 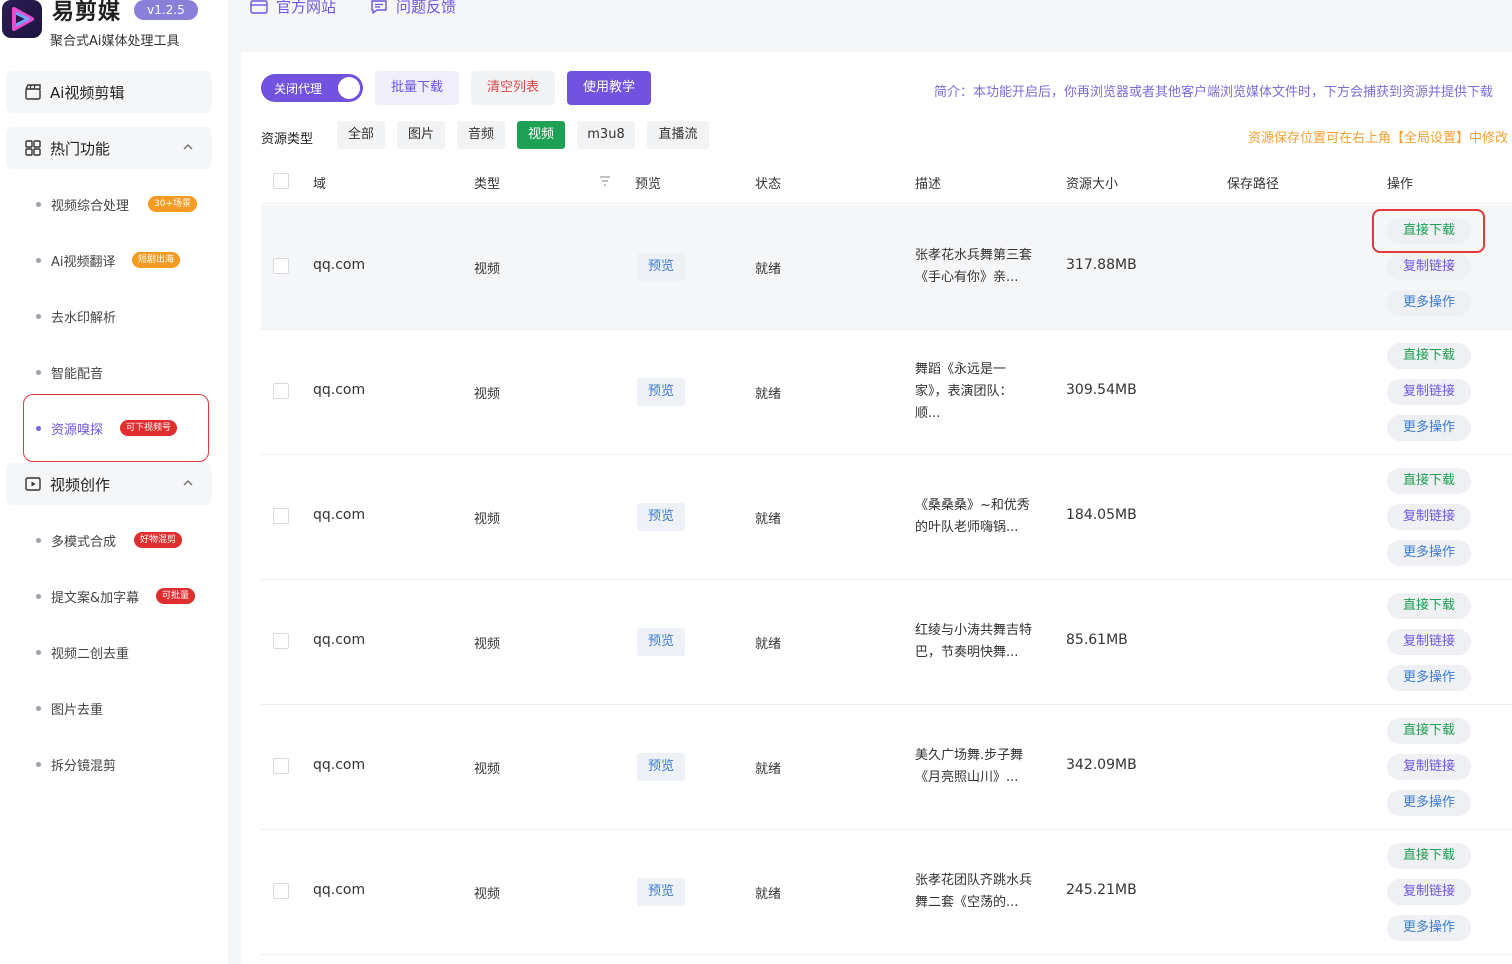 I want to click on sidebar-item-label: 图片去重, so click(x=77, y=710).